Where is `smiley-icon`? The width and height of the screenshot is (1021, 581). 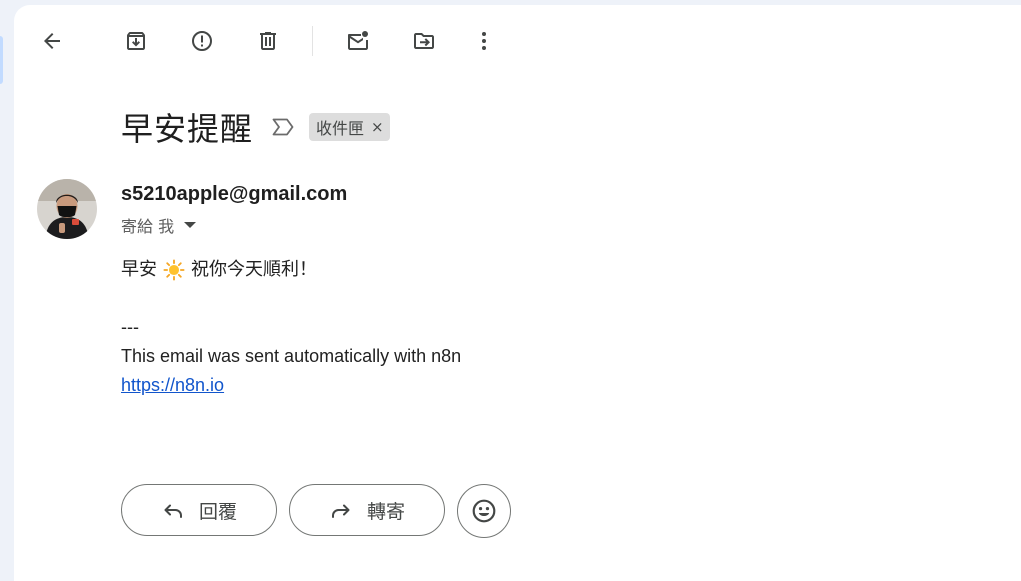
smiley-icon is located at coordinates (484, 511).